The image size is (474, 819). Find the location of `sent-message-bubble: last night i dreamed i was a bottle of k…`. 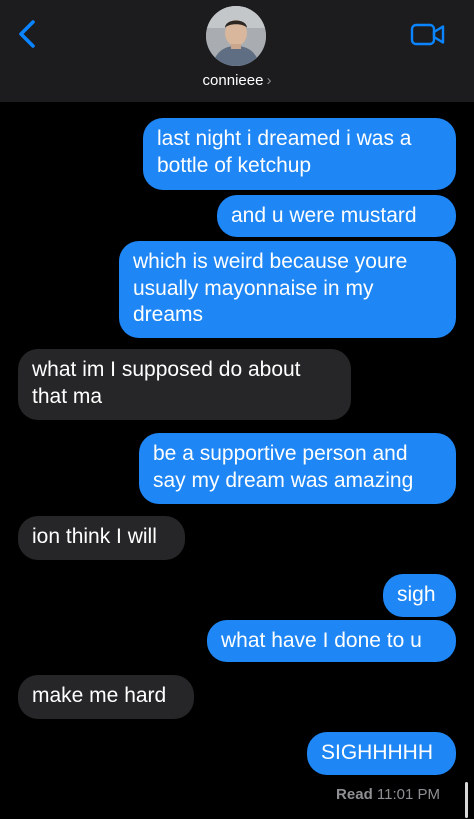

sent-message-bubble: last night i dreamed i was a bottle of k… is located at coordinates (299, 154).